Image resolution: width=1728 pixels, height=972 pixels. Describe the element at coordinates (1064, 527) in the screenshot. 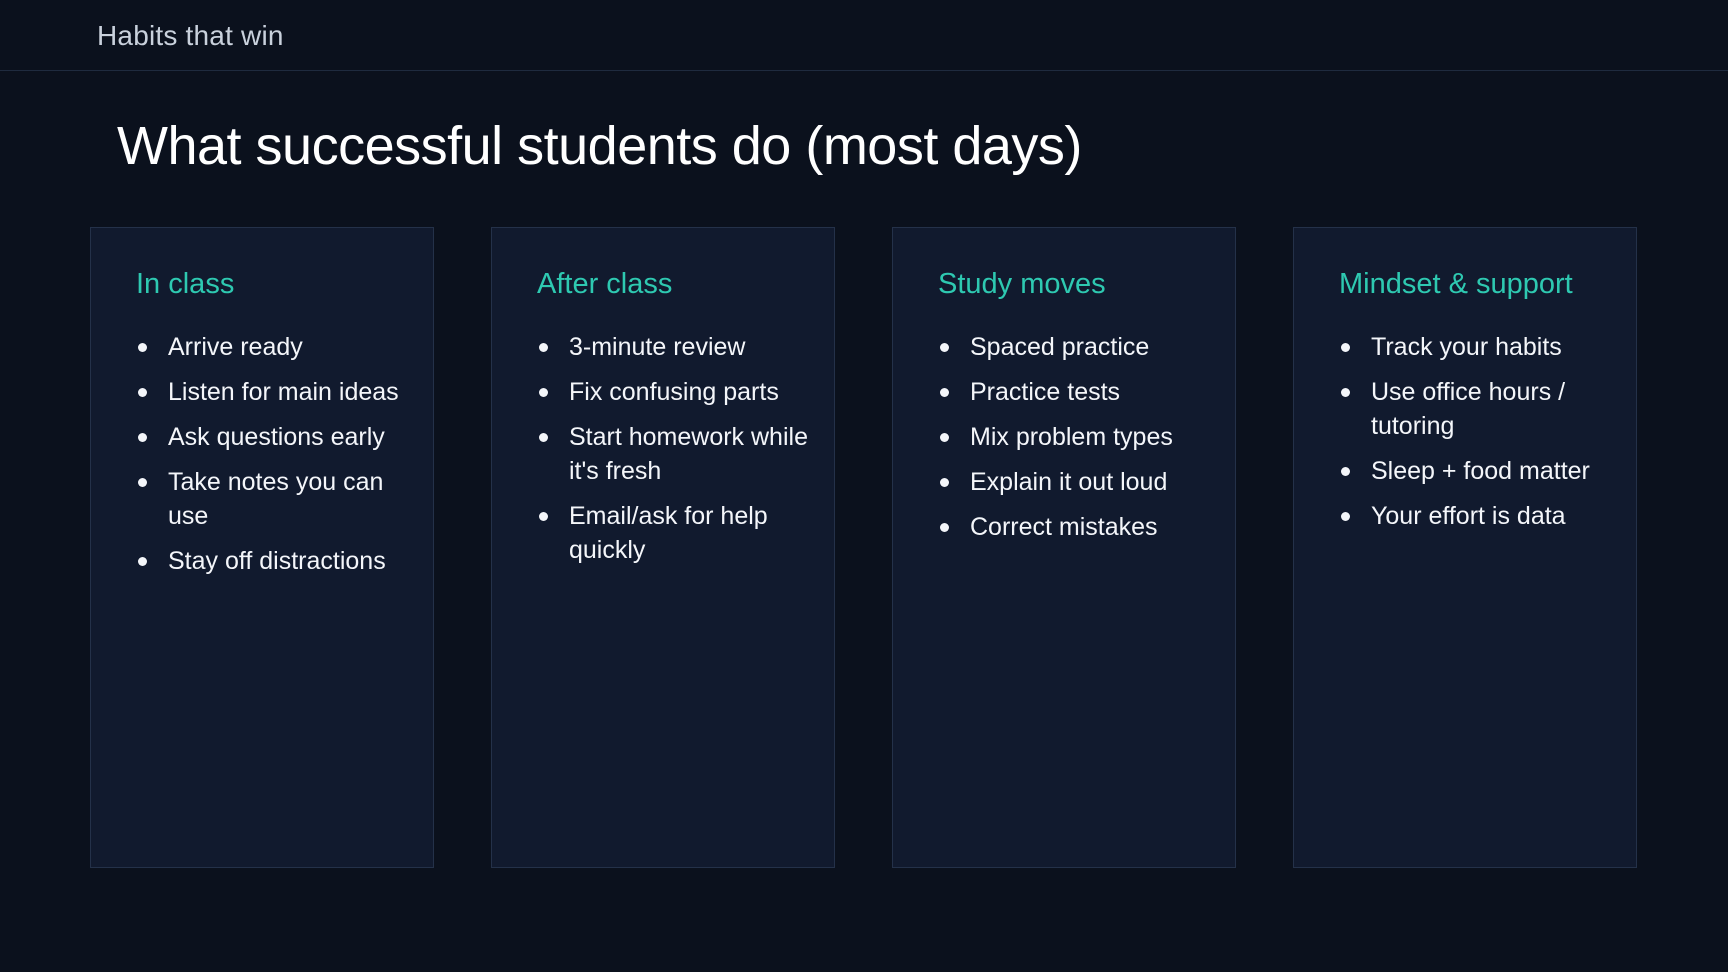

I see `list-item-text: Correct mistakes` at that location.